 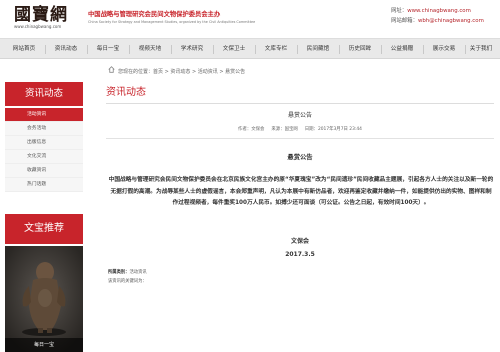 What do you see at coordinates (444, 49) in the screenshot?
I see `nav-item-trade: 展示交易` at bounding box center [444, 49].